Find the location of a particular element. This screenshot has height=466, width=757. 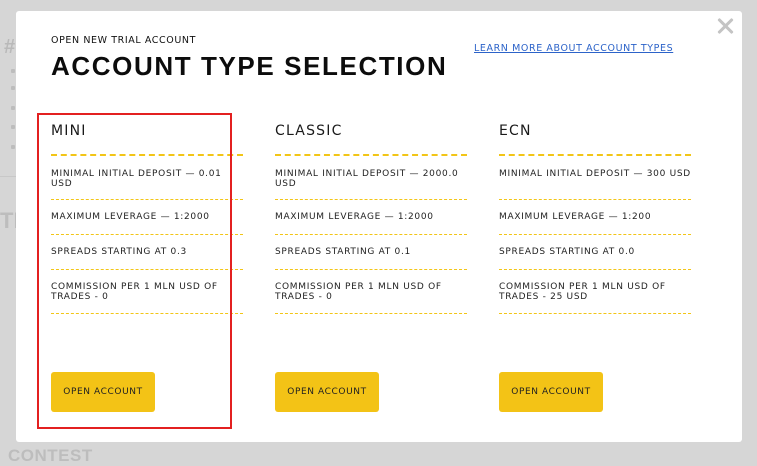

modal-title: ACCOUNT TYPE SELECTION is located at coordinates (249, 66).